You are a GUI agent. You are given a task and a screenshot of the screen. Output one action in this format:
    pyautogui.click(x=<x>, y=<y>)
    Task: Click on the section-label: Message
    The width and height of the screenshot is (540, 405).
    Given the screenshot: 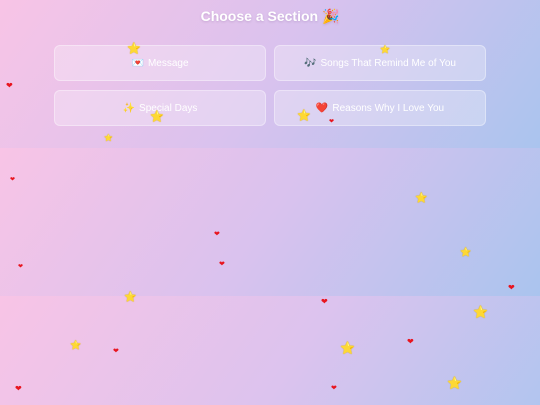 What is the action you would take?
    pyautogui.click(x=168, y=63)
    